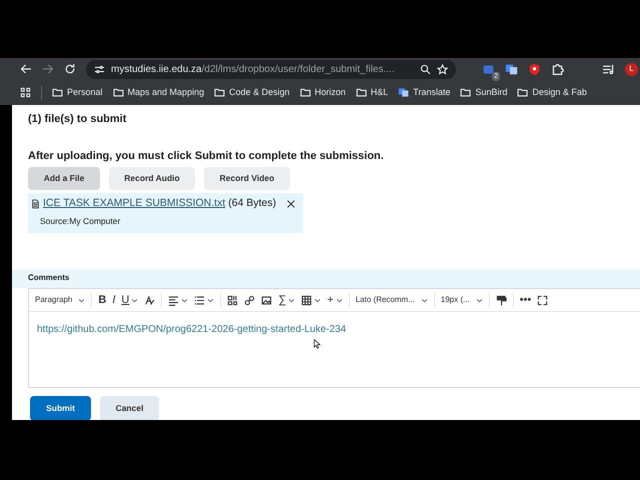 Image resolution: width=640 pixels, height=480 pixels. What do you see at coordinates (64, 178) in the screenshot?
I see `upload-button: Add a File` at bounding box center [64, 178].